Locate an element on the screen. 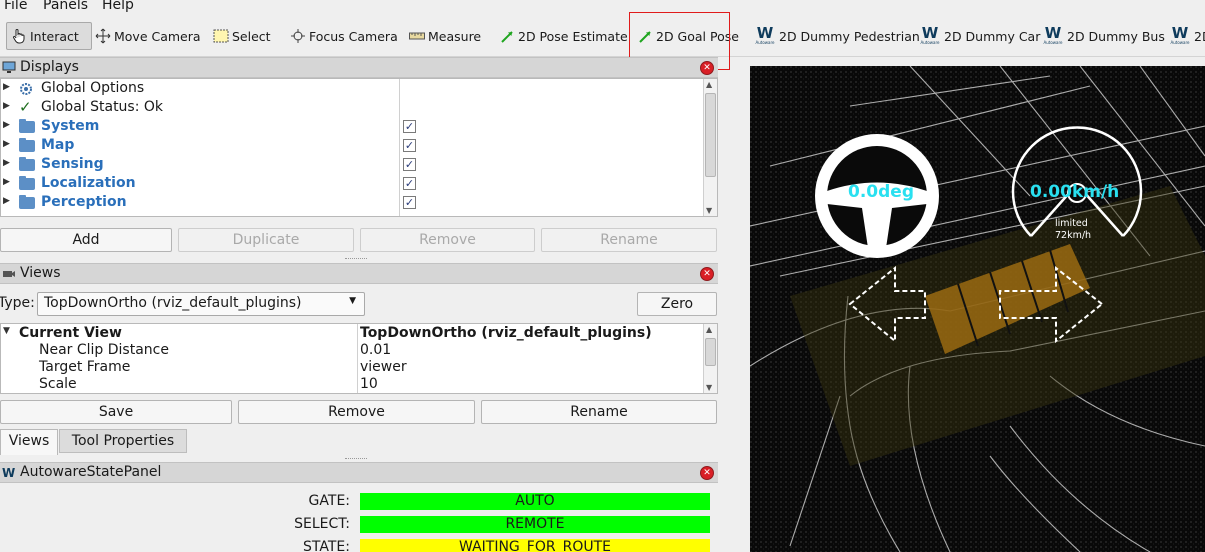 The image size is (1205, 552). select-tool-button: Select is located at coordinates (242, 36).